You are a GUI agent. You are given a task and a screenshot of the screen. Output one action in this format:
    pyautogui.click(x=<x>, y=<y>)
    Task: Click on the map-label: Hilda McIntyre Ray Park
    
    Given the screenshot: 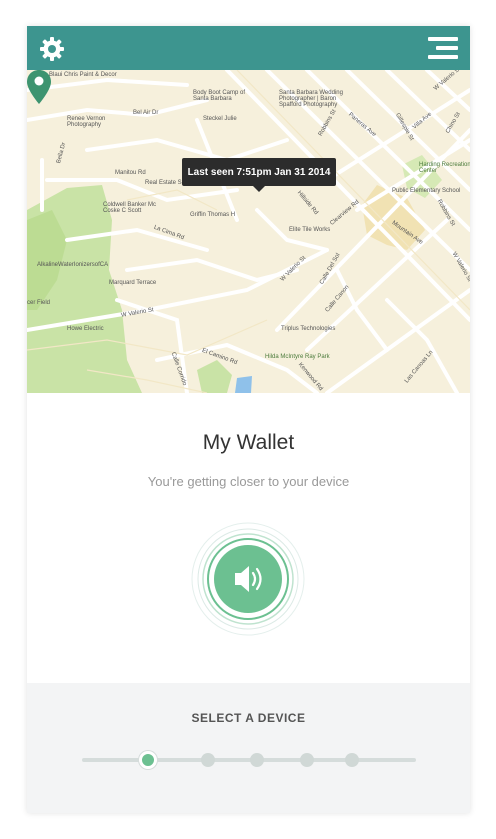 What is the action you would take?
    pyautogui.click(x=297, y=357)
    